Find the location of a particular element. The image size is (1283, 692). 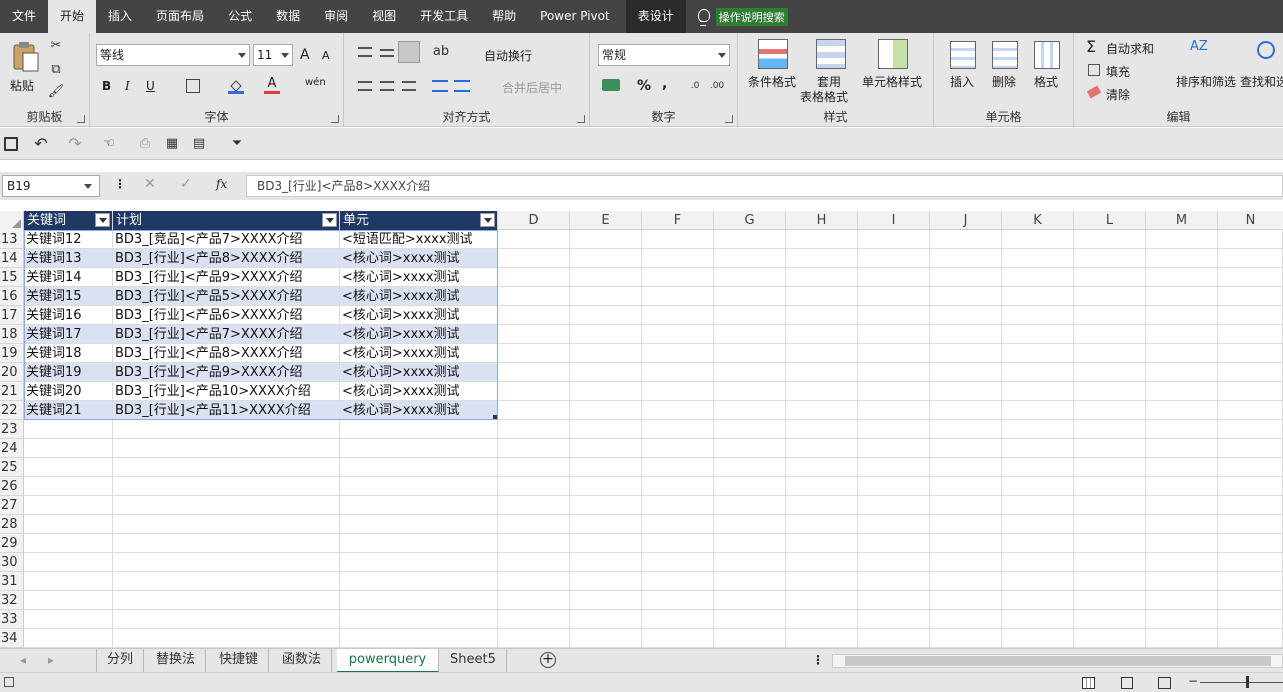

tab-page-layout: 页面布局 is located at coordinates (180, 16).